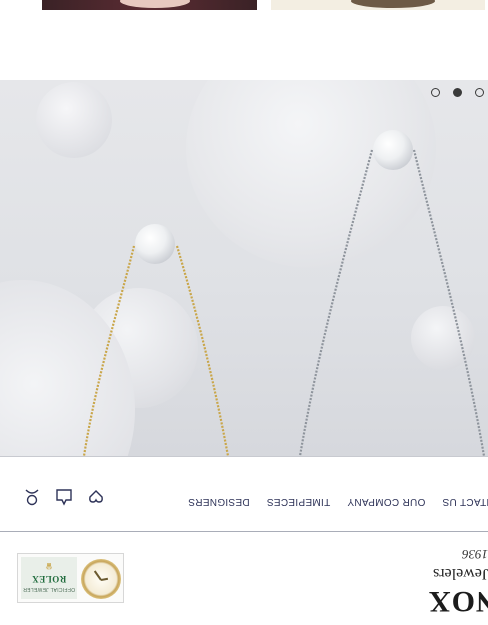  I want to click on carousel-dots, so click(457, 92).